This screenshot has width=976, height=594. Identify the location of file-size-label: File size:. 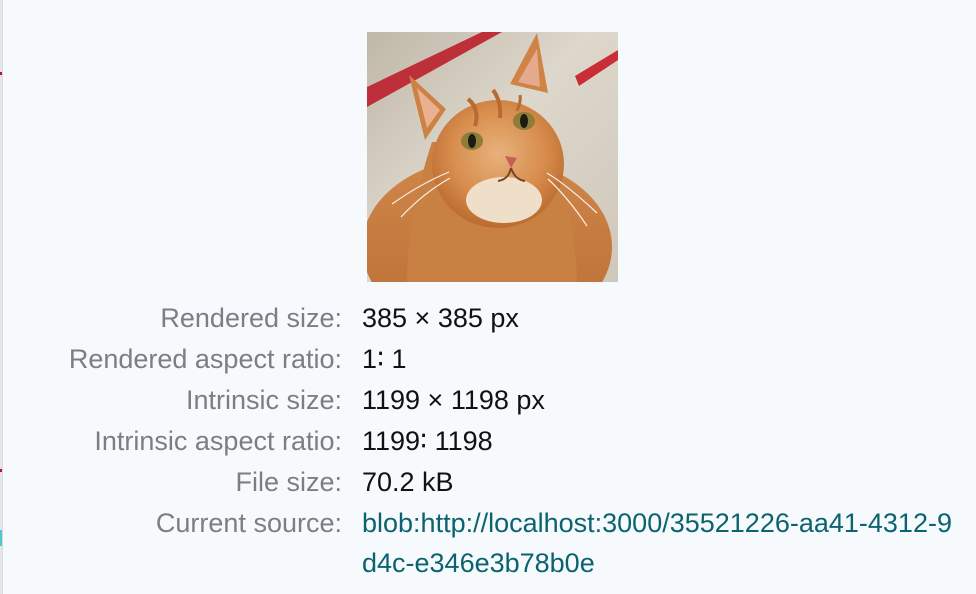
(288, 482).